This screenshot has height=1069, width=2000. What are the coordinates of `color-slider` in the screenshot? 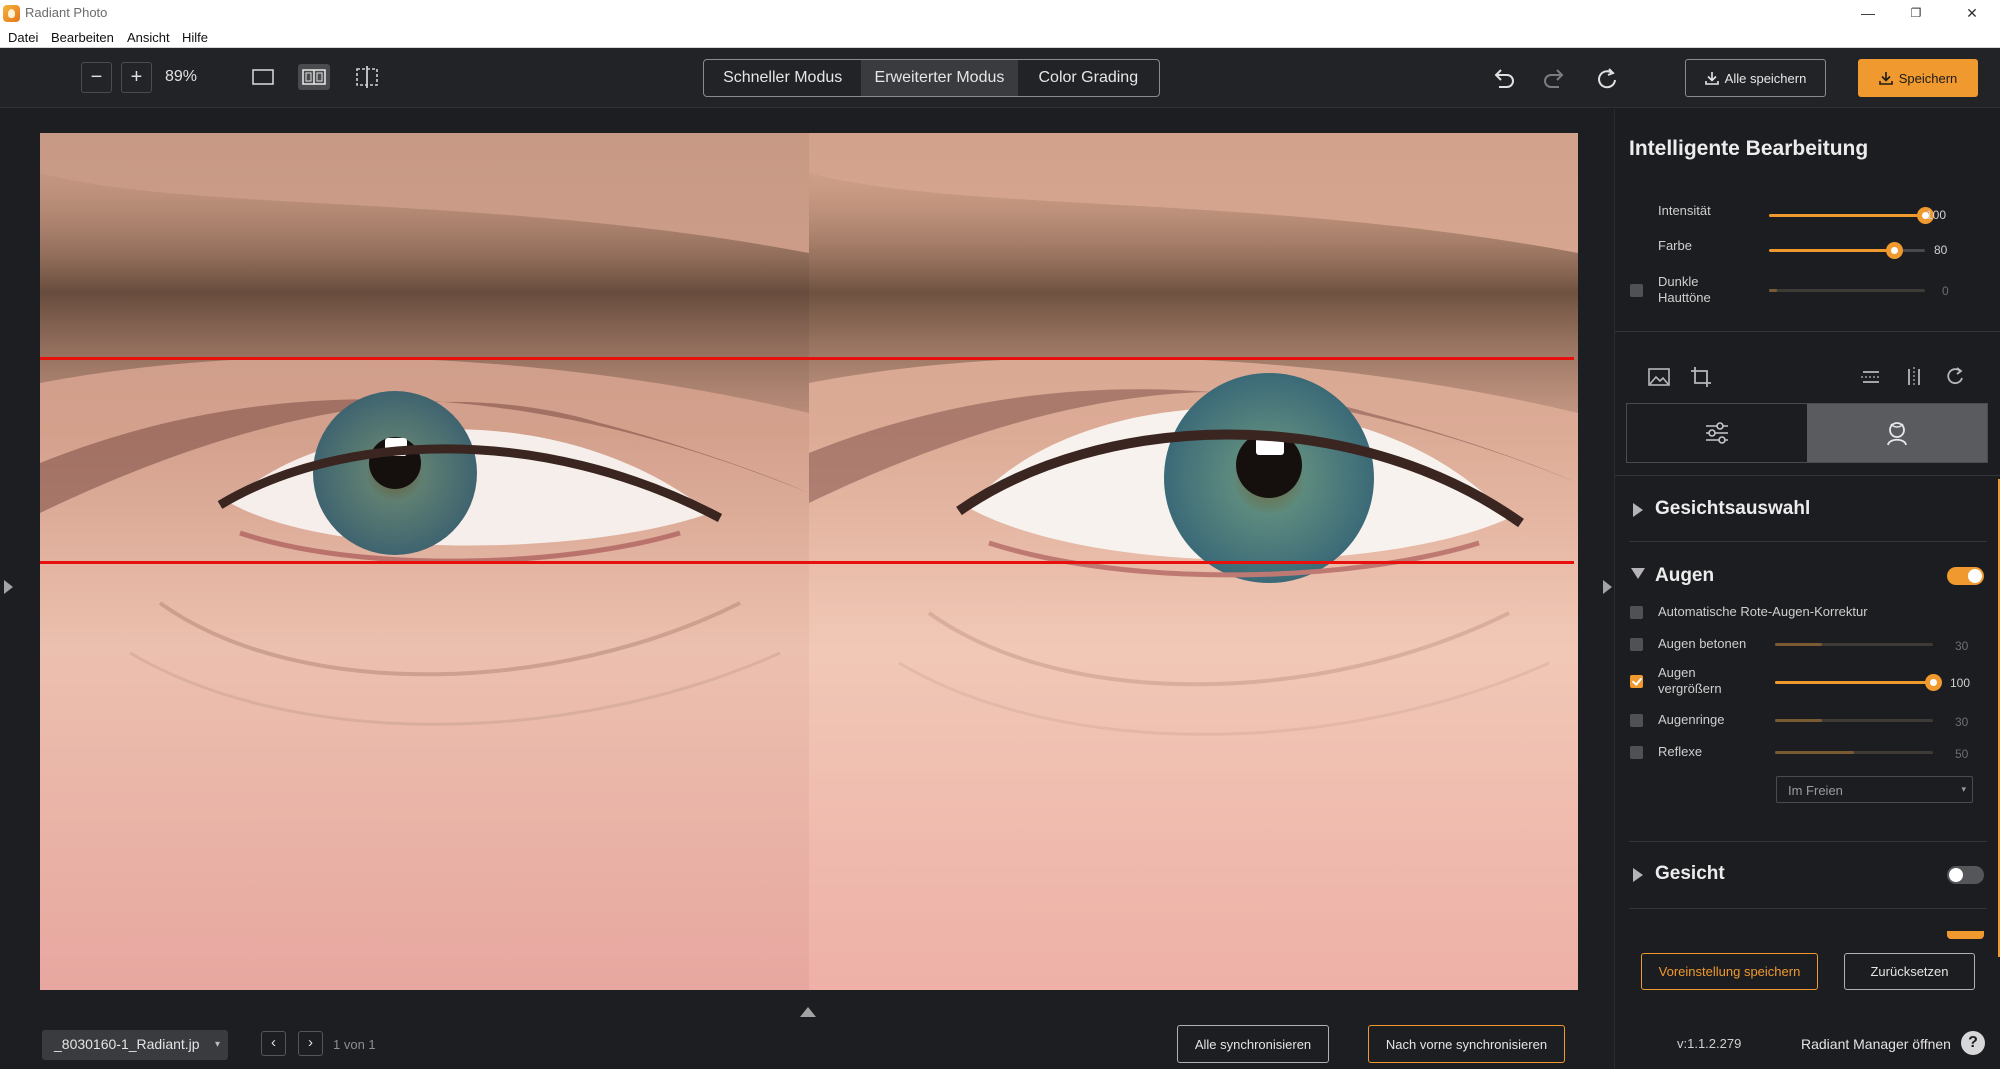 It's located at (1847, 250).